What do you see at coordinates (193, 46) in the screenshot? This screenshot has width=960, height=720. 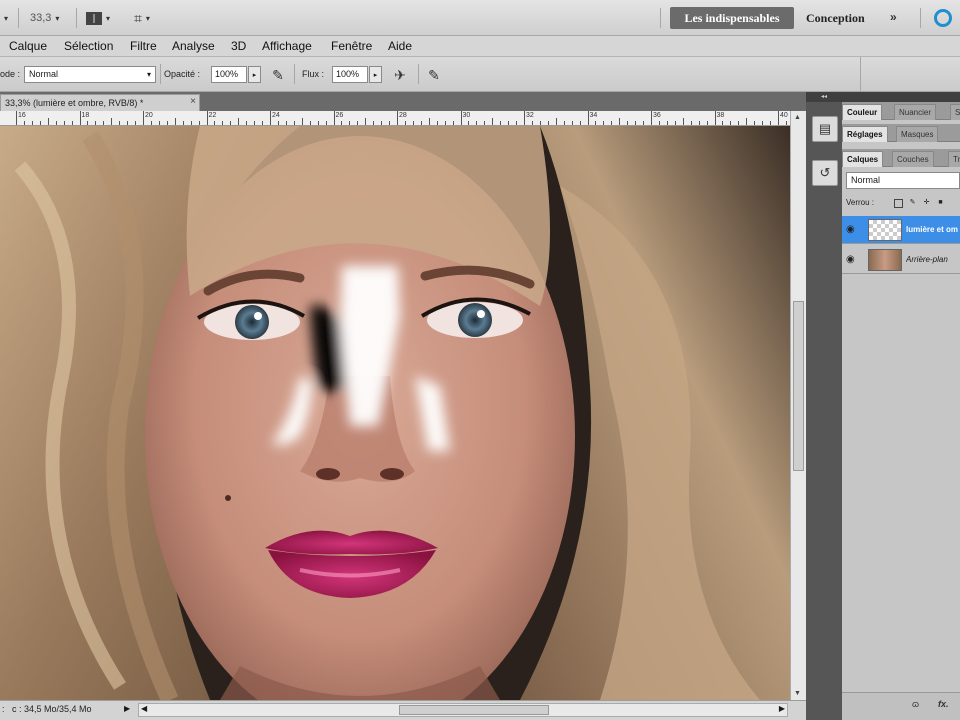 I see `menu-analyse: Analyse` at bounding box center [193, 46].